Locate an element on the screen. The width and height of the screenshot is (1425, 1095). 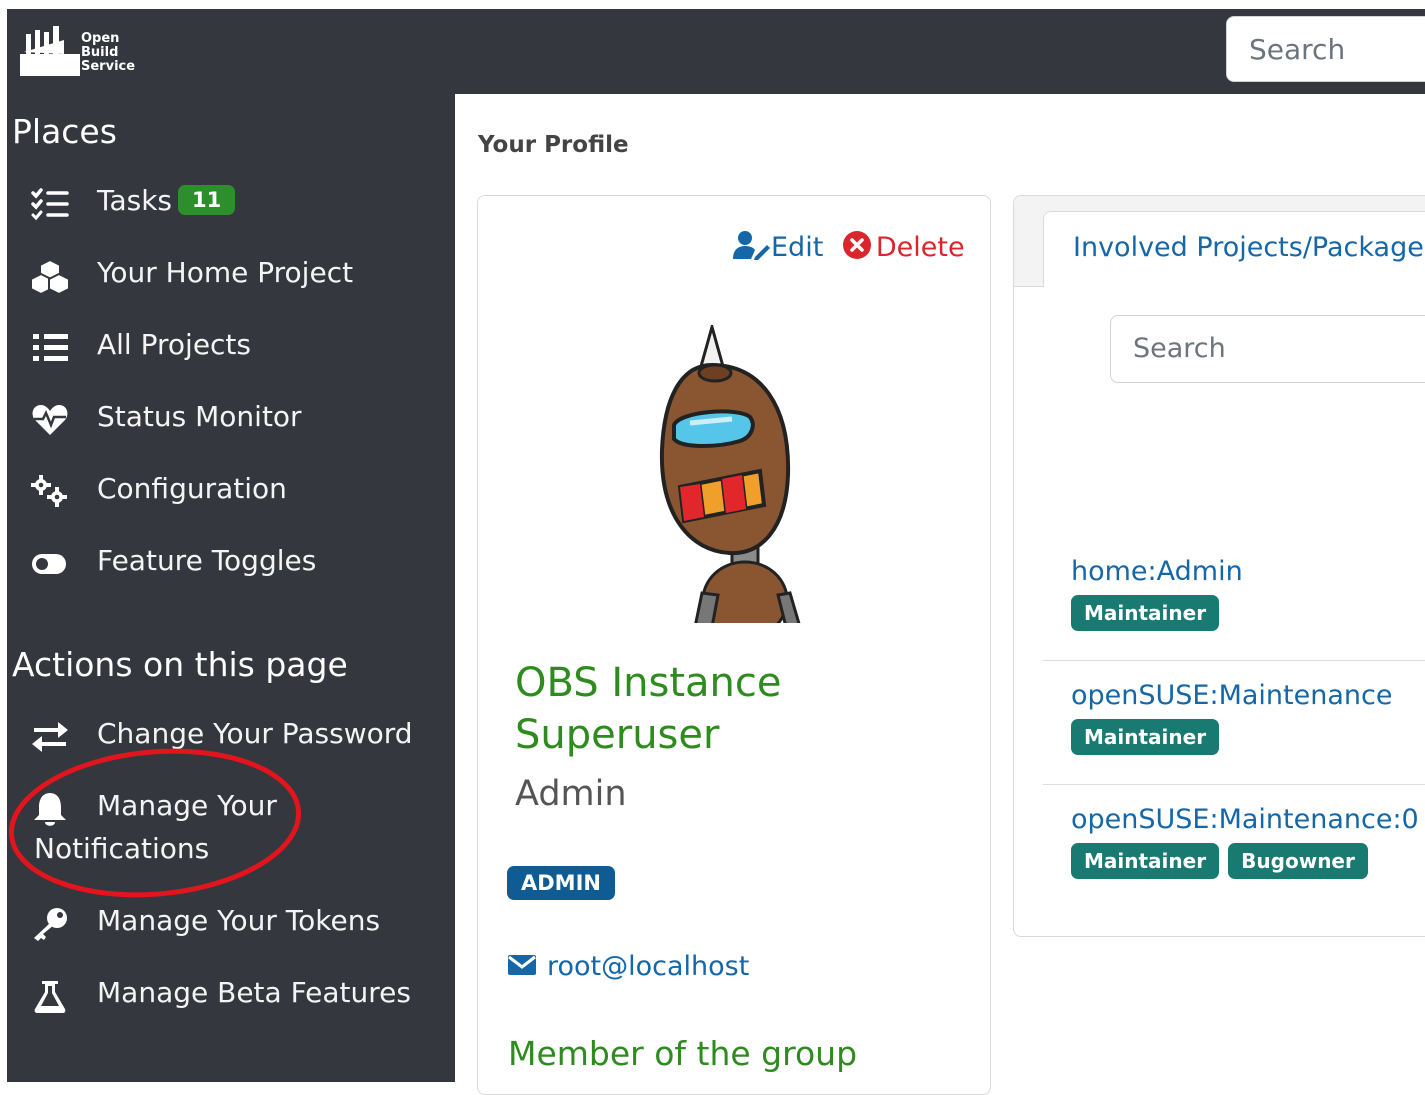
logo-text: Open Build Service is located at coordinates (108, 53).